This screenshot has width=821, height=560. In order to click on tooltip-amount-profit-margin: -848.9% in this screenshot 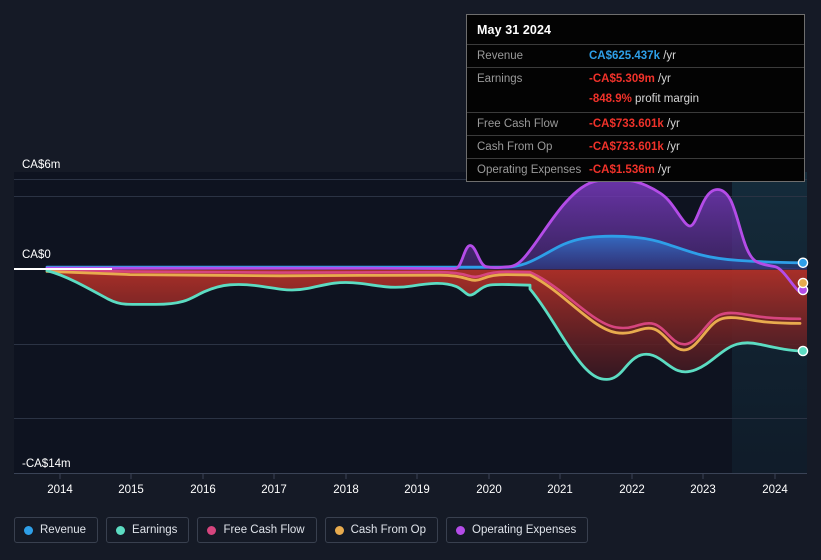, I will do `click(610, 99)`.